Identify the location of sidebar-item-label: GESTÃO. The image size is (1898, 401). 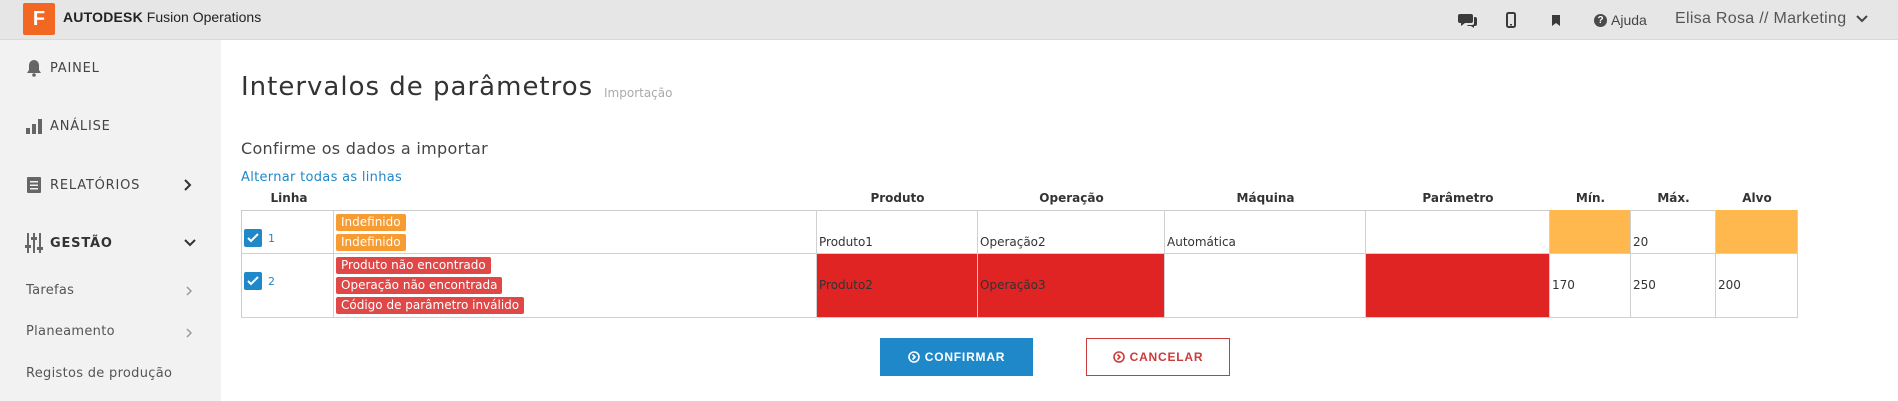
(81, 243).